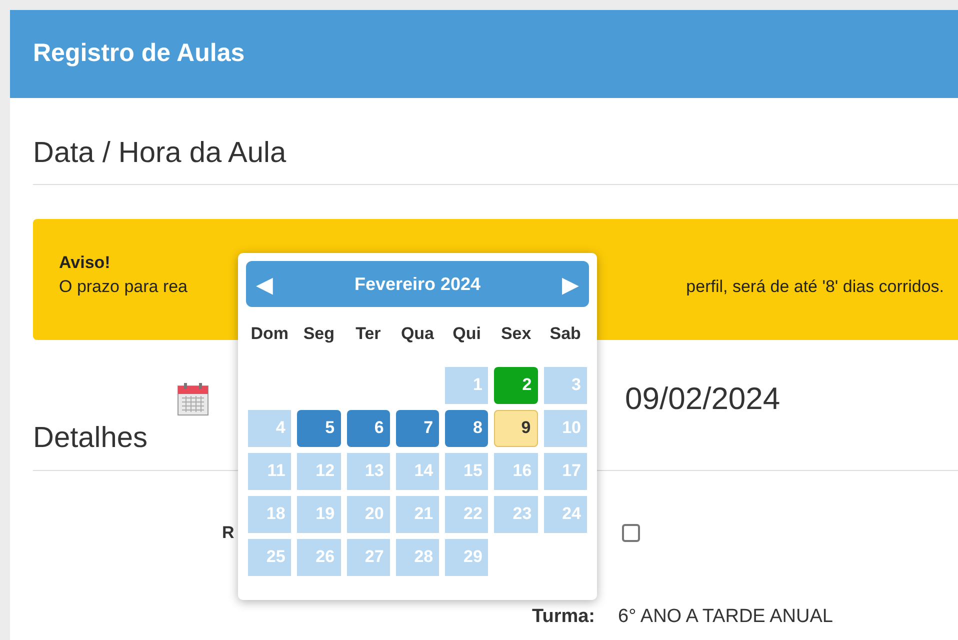  What do you see at coordinates (159, 153) in the screenshot?
I see `section-heading: Data / Hora da Aula` at bounding box center [159, 153].